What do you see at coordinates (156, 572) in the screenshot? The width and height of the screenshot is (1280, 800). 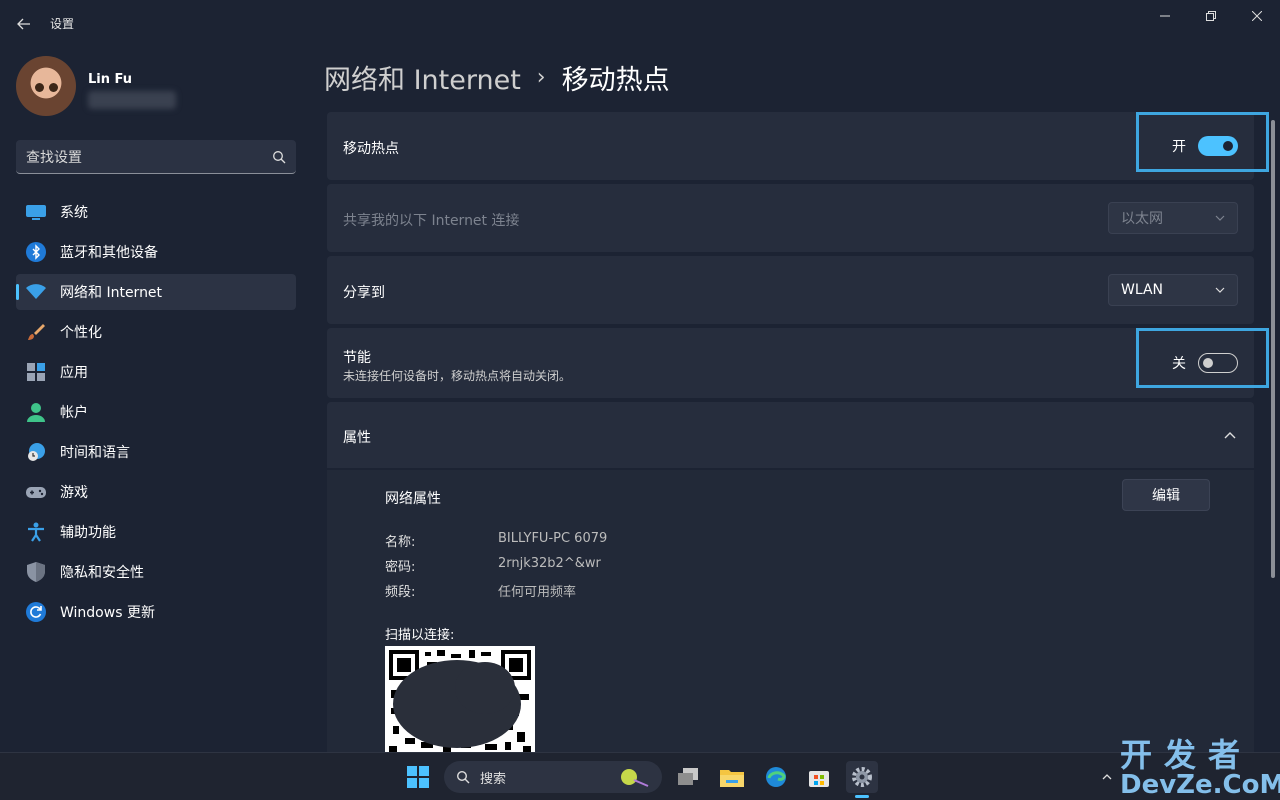 I see `sidebar-item-privacy: 隐私和安全性` at bounding box center [156, 572].